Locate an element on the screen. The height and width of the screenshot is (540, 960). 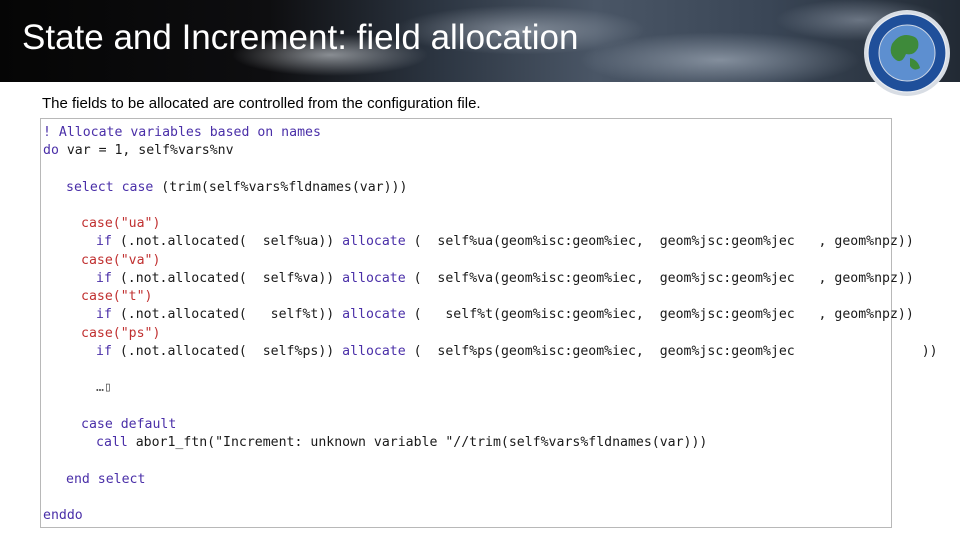
code-keyword: select case is located at coordinates (110, 187).